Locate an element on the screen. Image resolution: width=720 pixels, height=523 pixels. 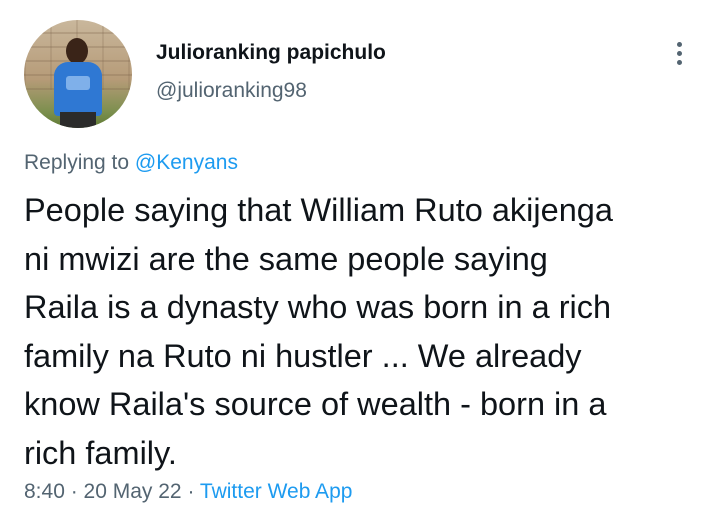
reply-mention-link: @Kenyans is located at coordinates (186, 162).